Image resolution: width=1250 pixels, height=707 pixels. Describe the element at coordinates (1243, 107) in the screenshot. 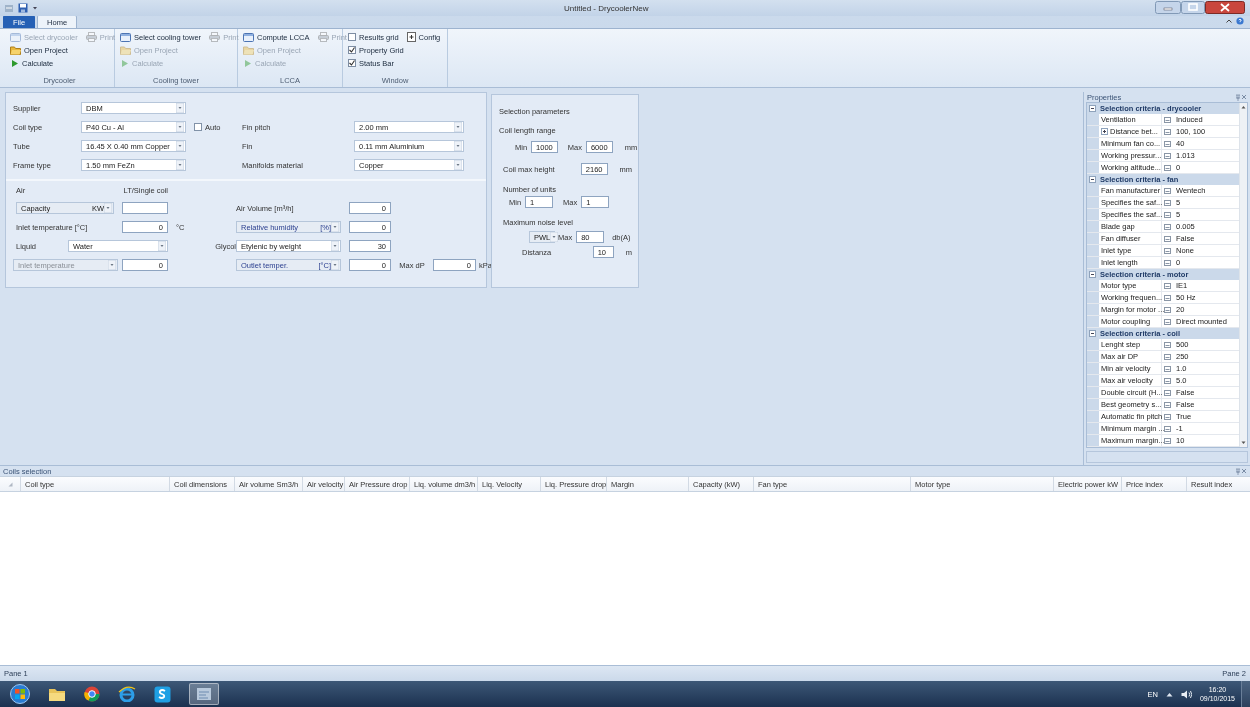

I see `scroll-up-icon` at that location.